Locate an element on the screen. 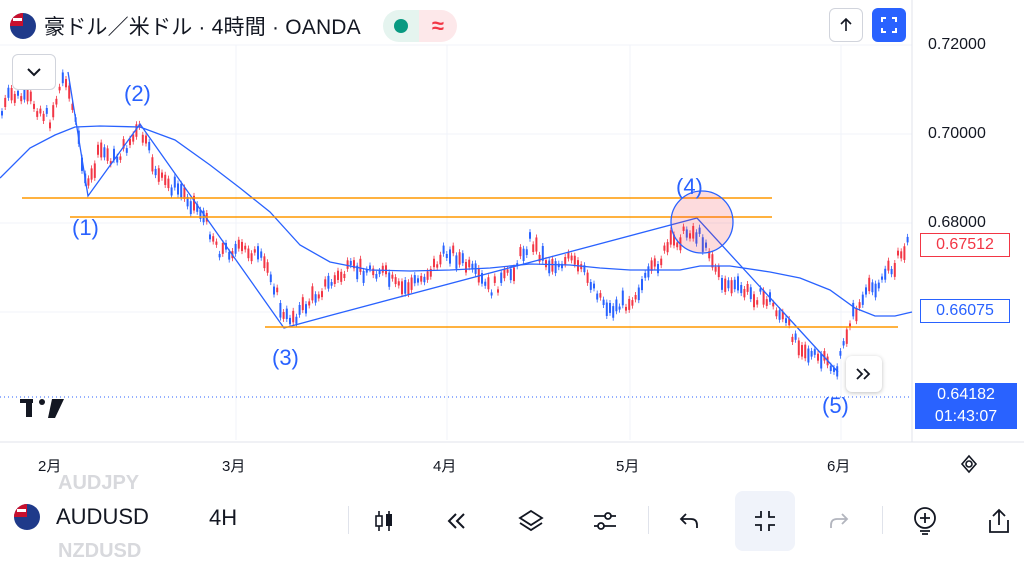  indicators-button is located at coordinates (605, 521).